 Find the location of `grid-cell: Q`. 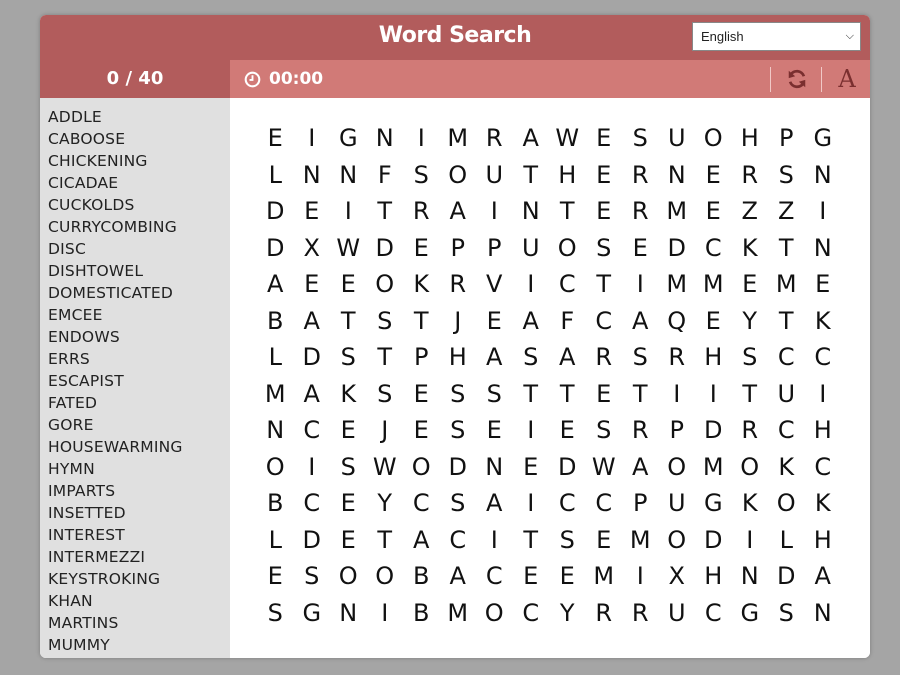

grid-cell: Q is located at coordinates (677, 321).